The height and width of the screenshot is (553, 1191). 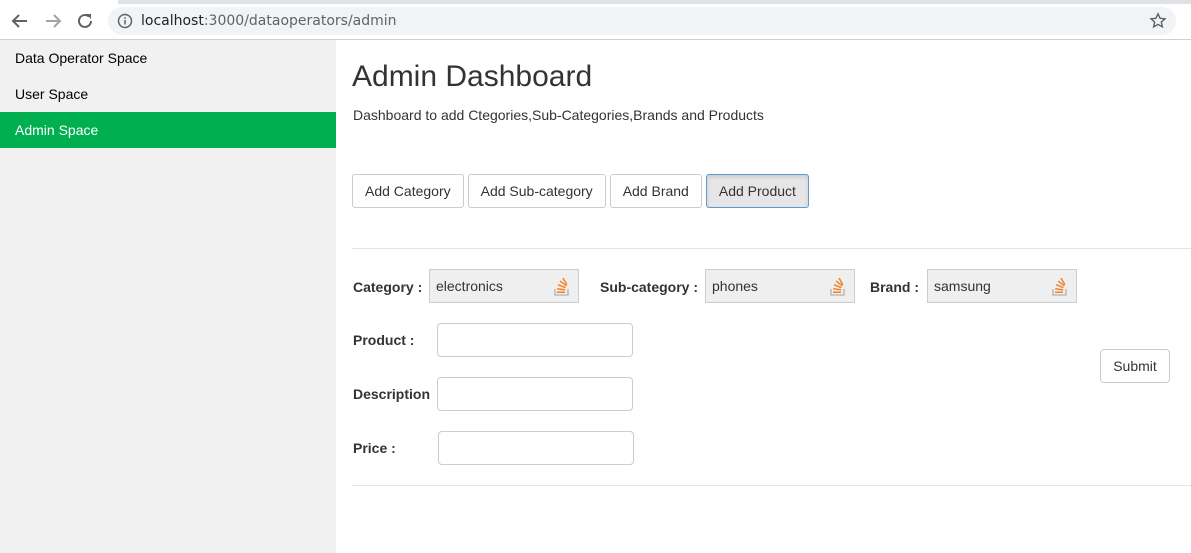 I want to click on divider-top, so click(x=771, y=248).